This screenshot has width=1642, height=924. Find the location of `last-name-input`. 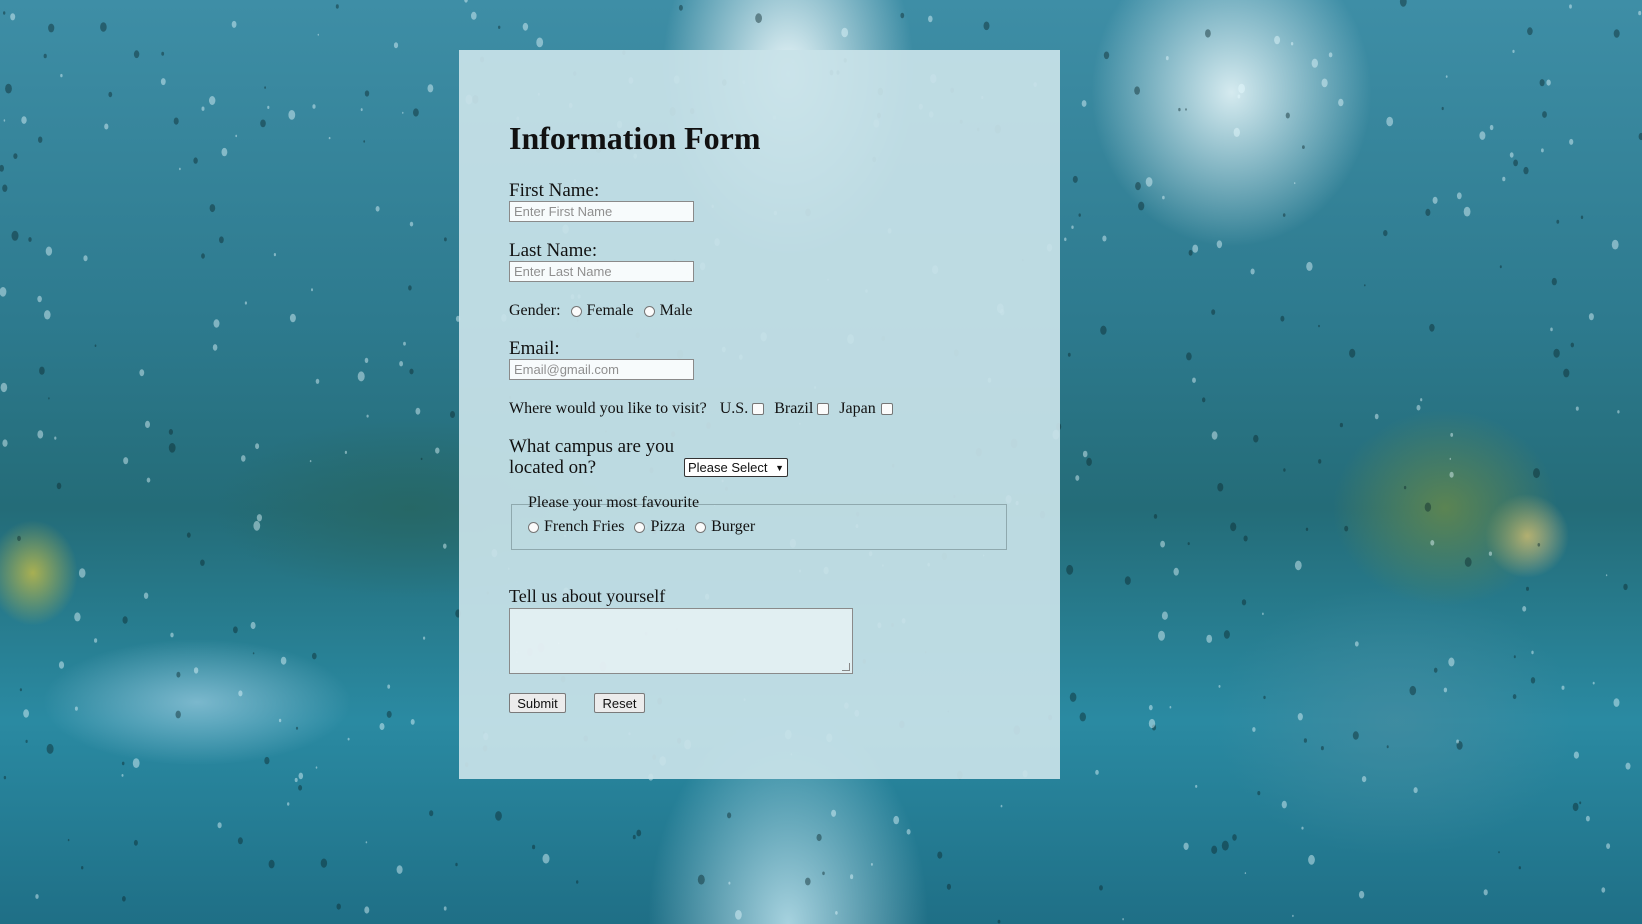

last-name-input is located at coordinates (601, 271).